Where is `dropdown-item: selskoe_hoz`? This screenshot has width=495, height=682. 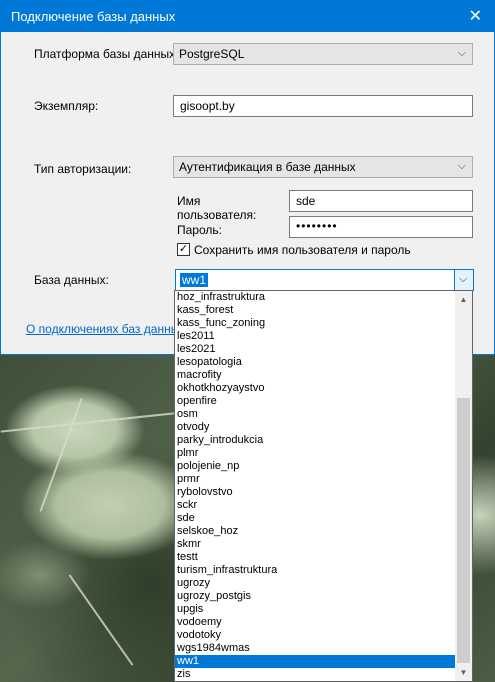
dropdown-item: selskoe_hoz is located at coordinates (315, 531).